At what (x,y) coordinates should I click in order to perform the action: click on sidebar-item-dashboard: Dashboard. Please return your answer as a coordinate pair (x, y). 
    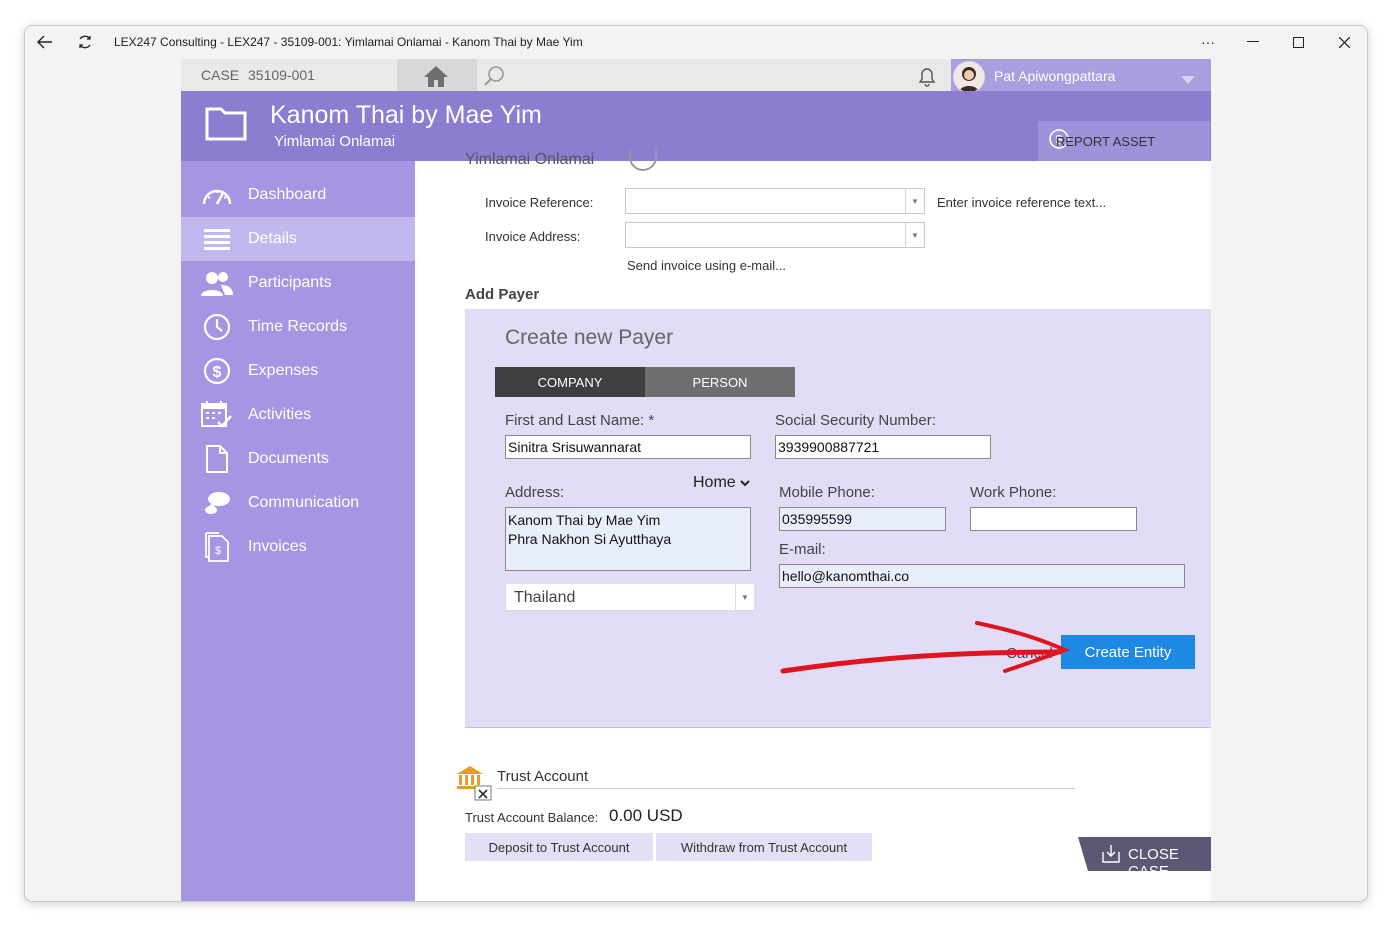
    Looking at the image, I should click on (298, 195).